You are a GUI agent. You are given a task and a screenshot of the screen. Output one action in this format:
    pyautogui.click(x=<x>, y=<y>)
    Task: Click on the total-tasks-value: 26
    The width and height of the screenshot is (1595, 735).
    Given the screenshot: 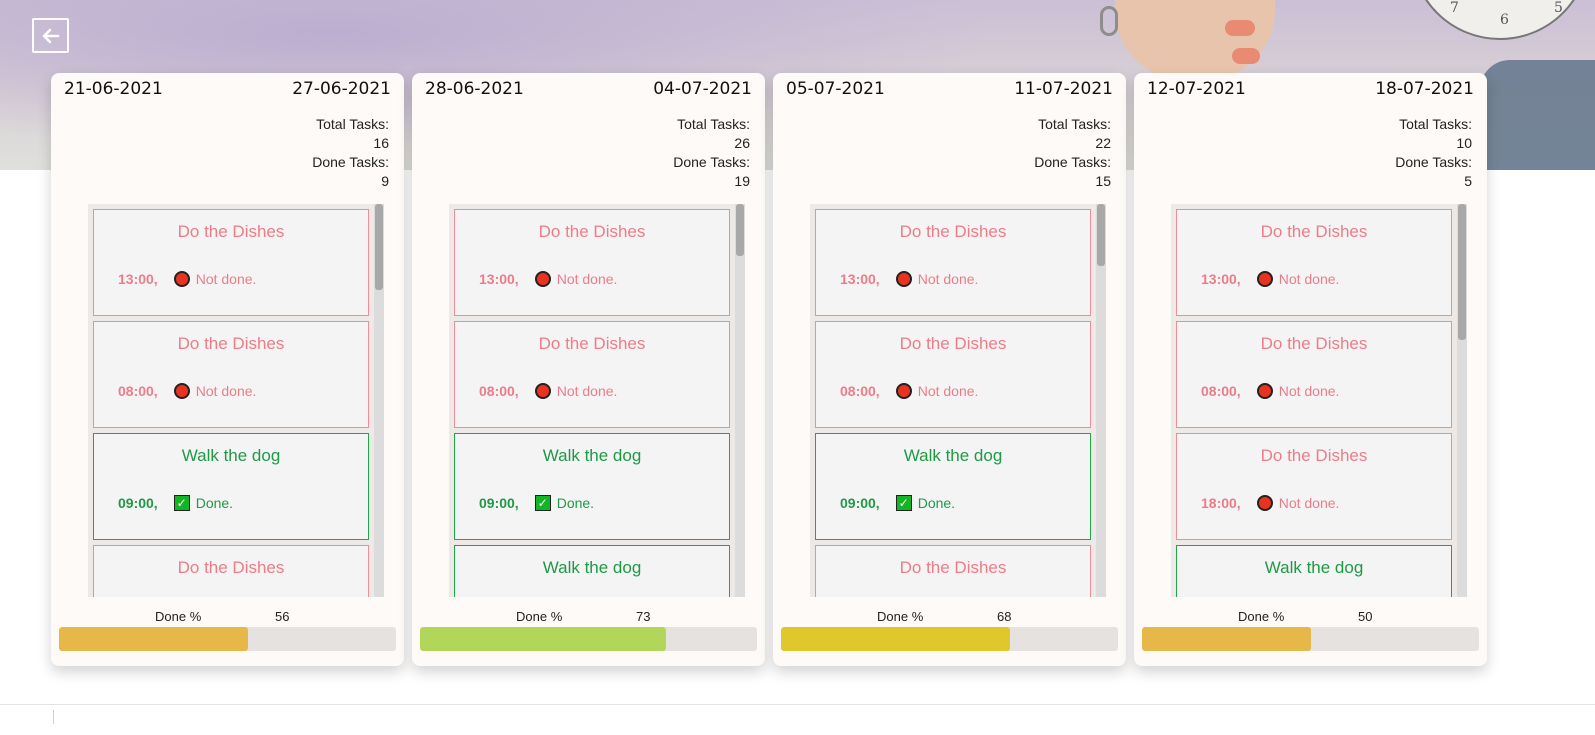 What is the action you would take?
    pyautogui.click(x=742, y=143)
    